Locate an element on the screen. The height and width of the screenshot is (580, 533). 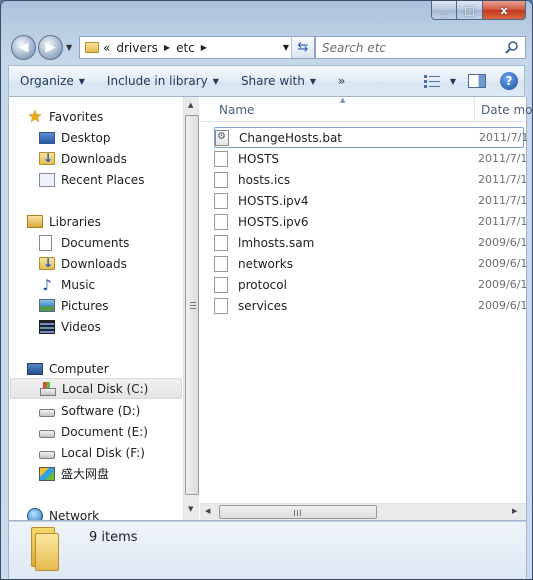
address-overflow: « is located at coordinates (106, 48).